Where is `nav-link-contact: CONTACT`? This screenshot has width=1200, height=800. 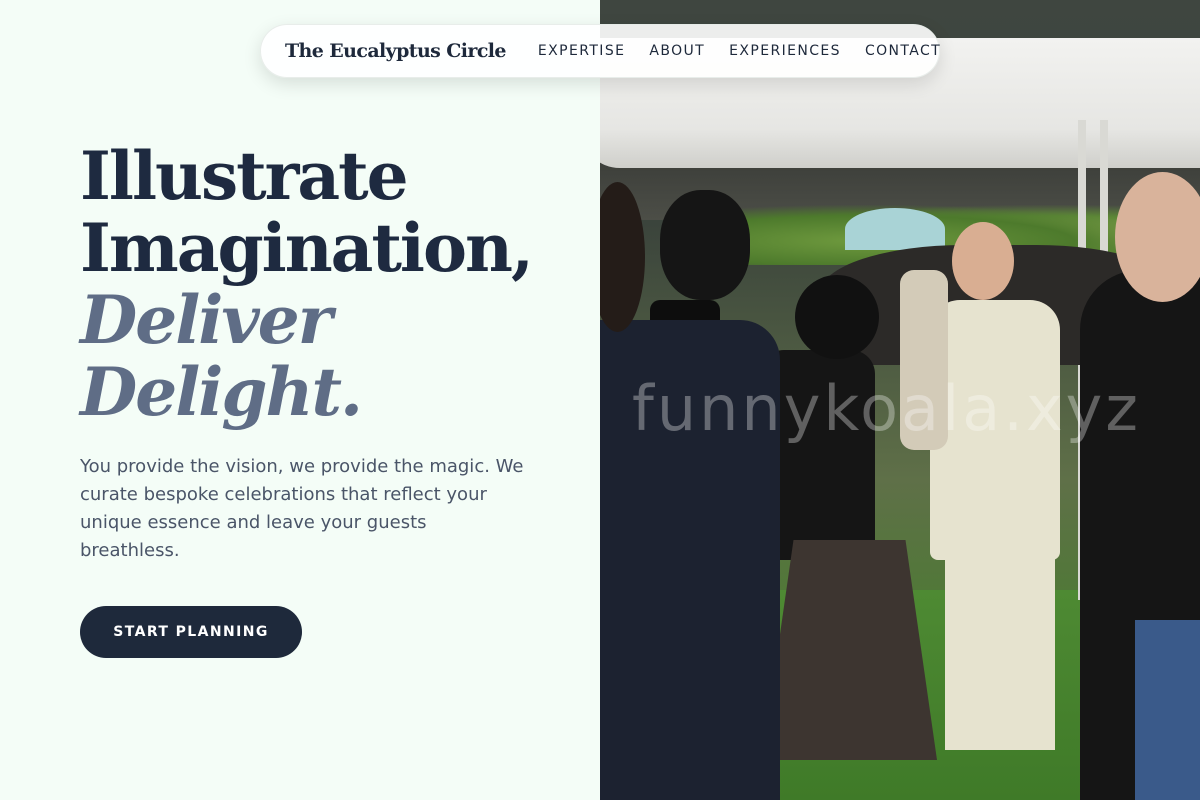
nav-link-contact: CONTACT is located at coordinates (903, 51).